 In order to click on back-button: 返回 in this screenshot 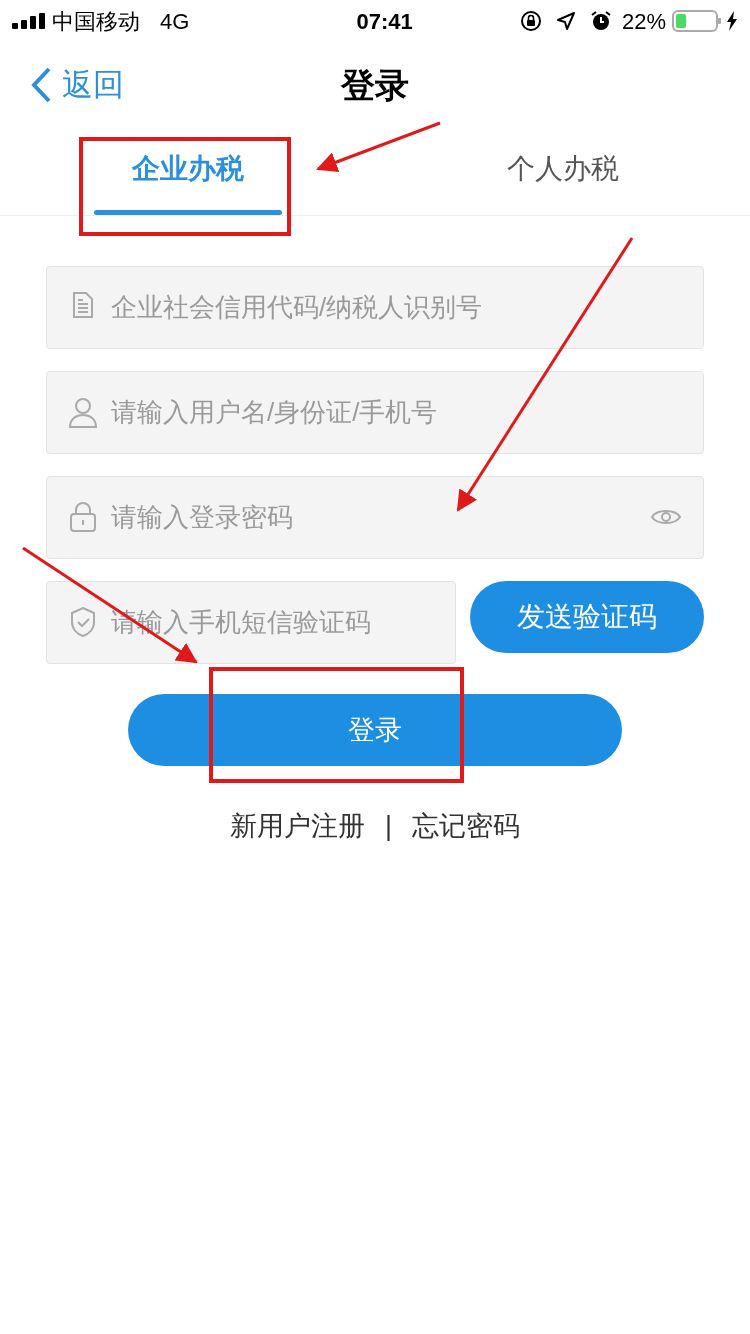, I will do `click(77, 85)`.